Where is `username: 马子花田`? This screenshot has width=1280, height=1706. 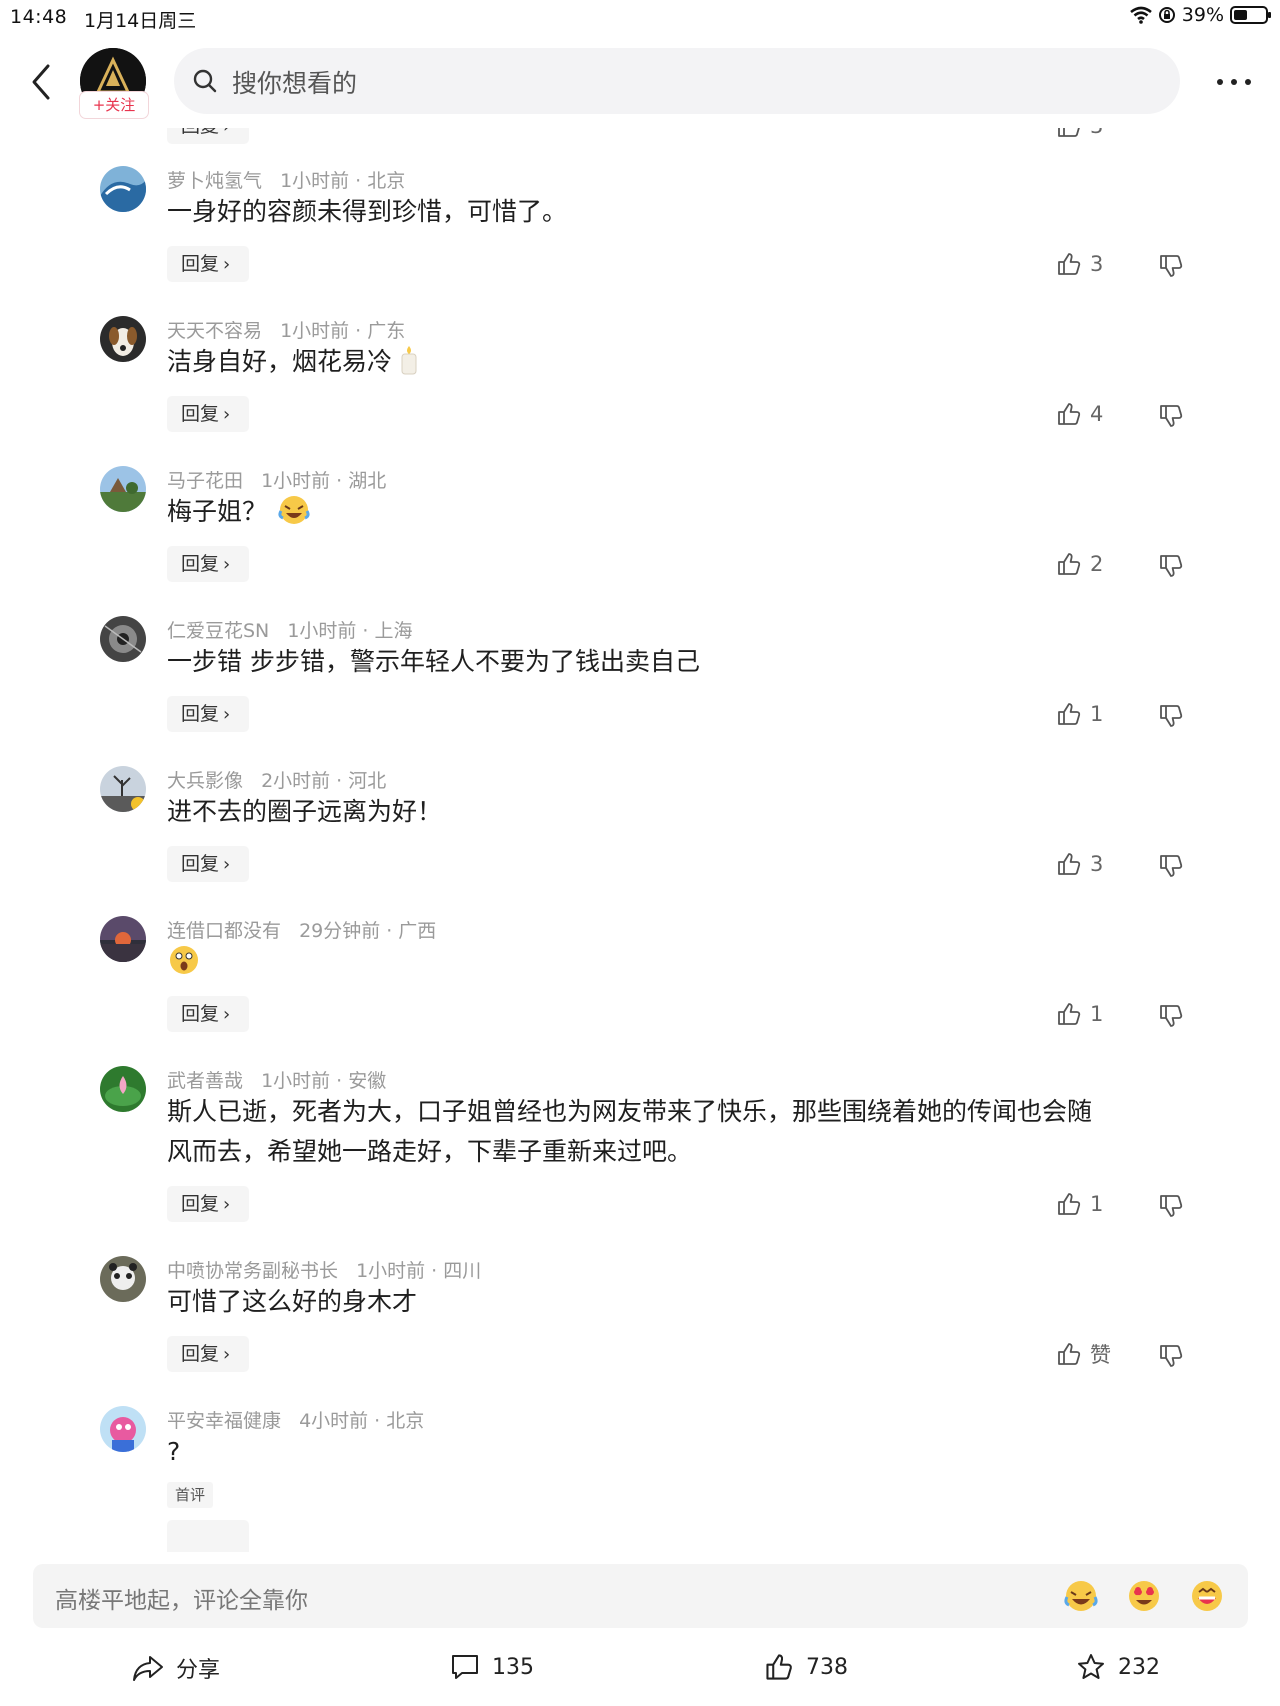 username: 马子花田 is located at coordinates (205, 481).